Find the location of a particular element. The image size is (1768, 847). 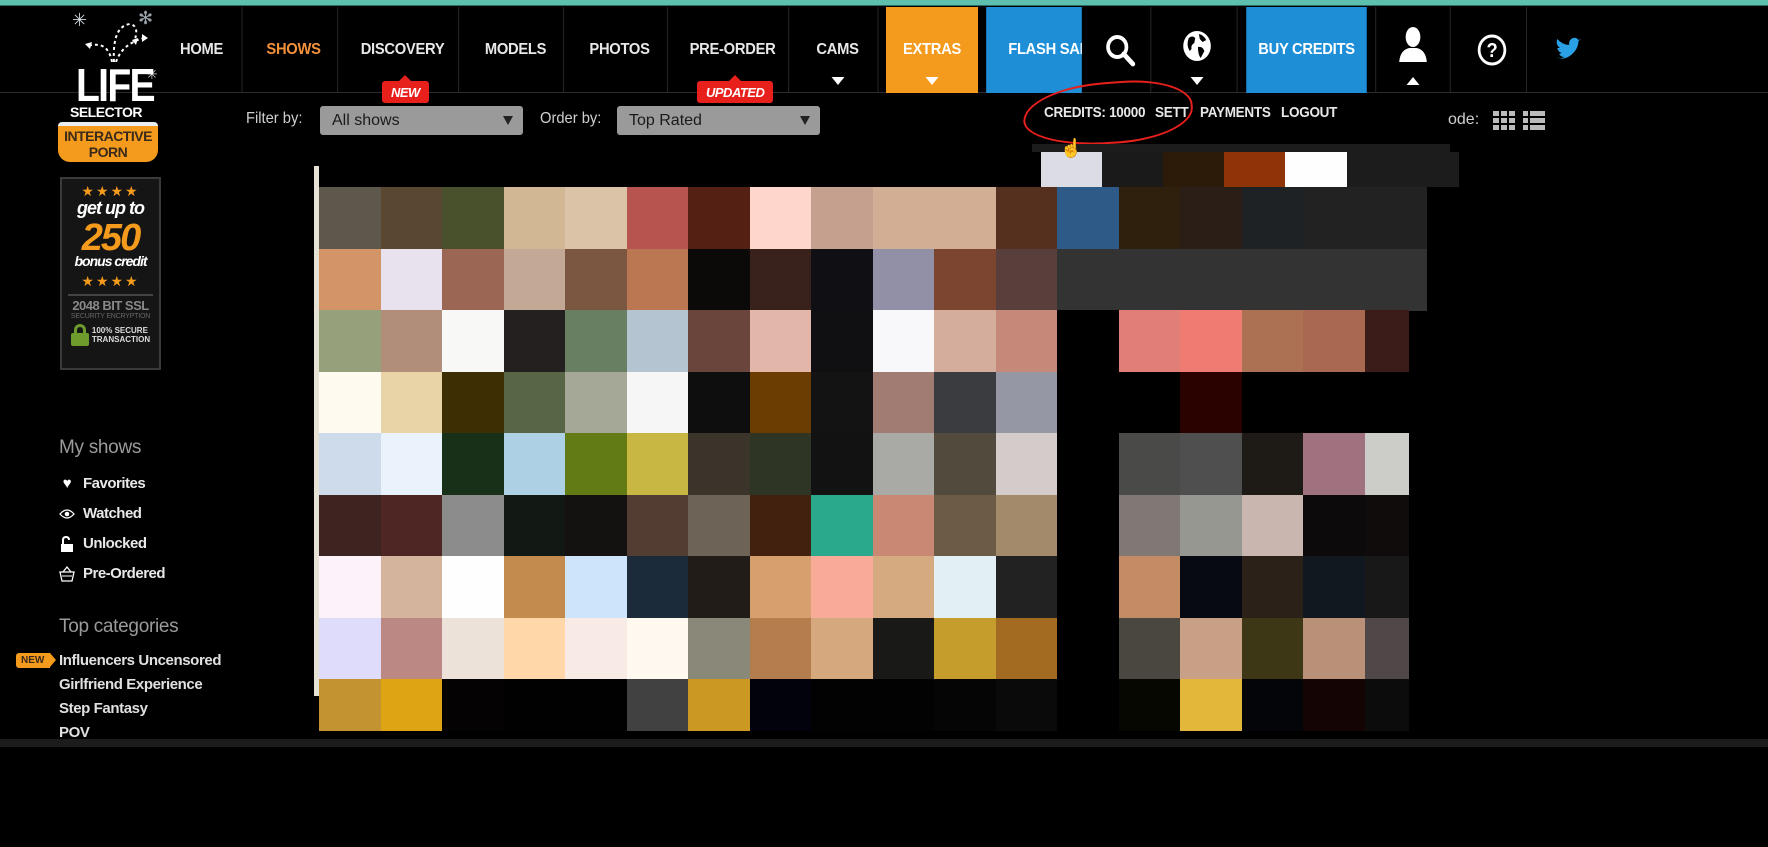

site-logo: ✳ ✻ ✳ LIFE SELECTOR INTERACTIVE PORN is located at coordinates (118, 89).